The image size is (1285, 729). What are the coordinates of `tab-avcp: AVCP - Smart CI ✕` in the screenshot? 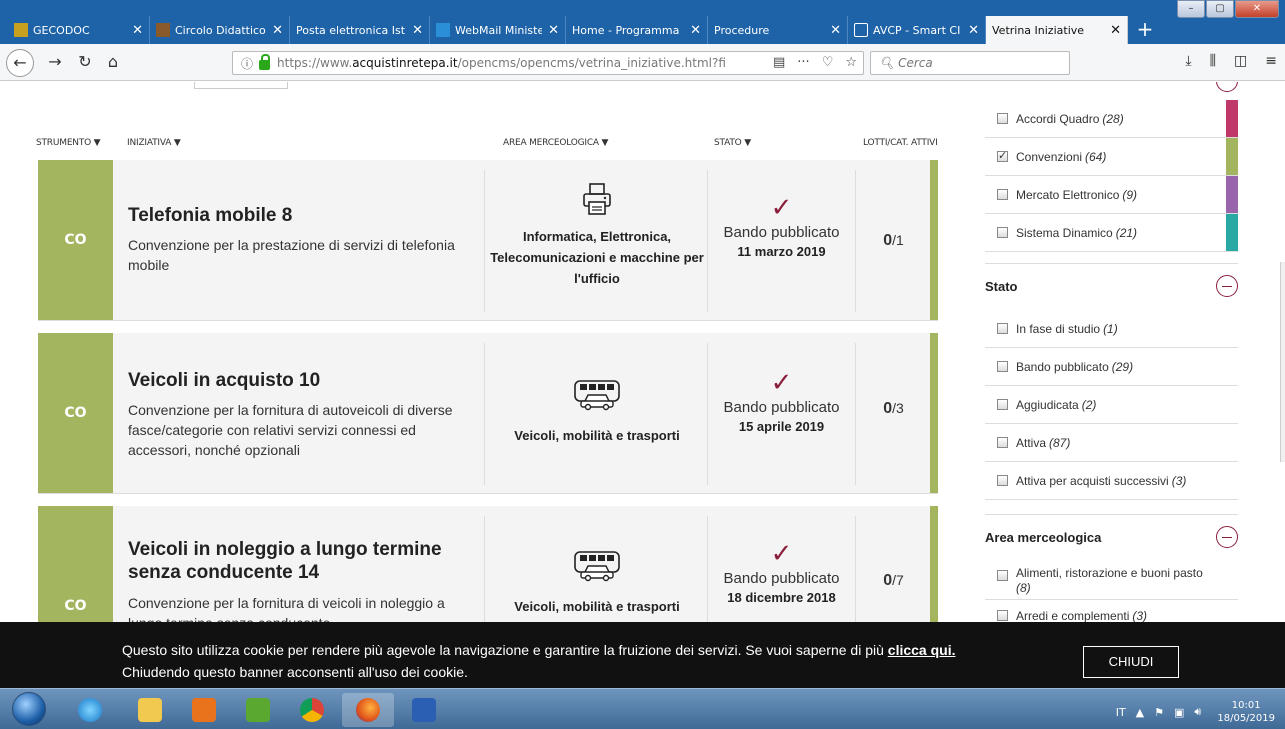 It's located at (917, 30).